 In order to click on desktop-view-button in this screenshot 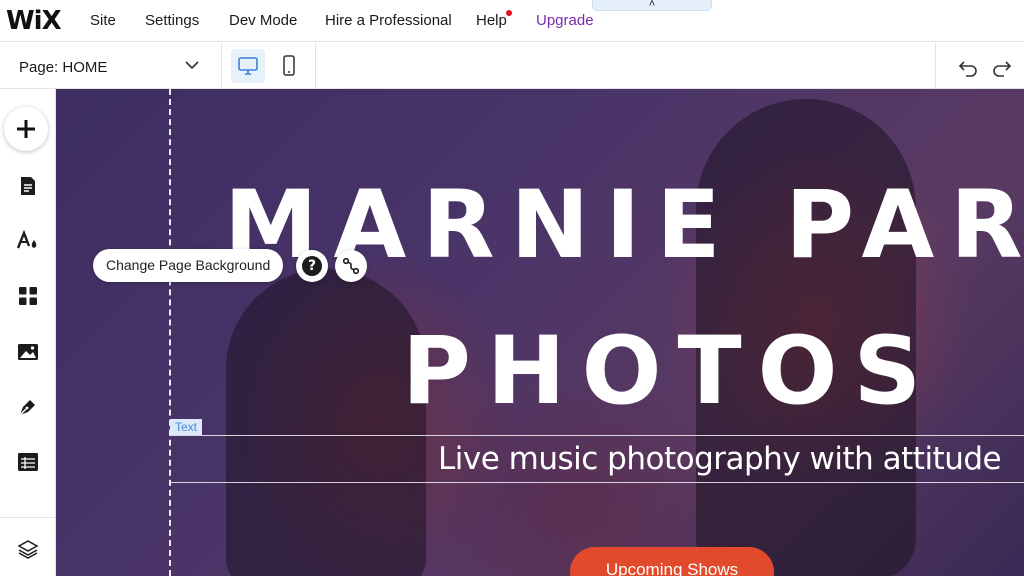, I will do `click(248, 66)`.